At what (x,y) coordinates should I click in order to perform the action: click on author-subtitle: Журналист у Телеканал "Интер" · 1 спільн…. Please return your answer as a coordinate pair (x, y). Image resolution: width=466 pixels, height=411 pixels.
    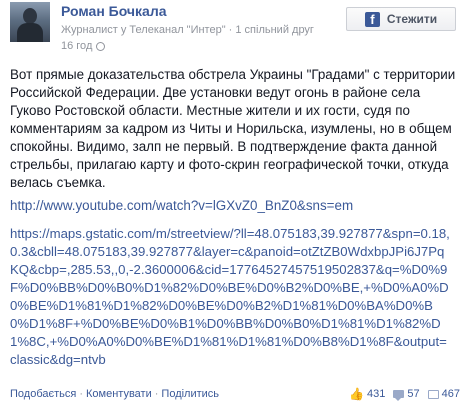
    Looking at the image, I should click on (187, 30).